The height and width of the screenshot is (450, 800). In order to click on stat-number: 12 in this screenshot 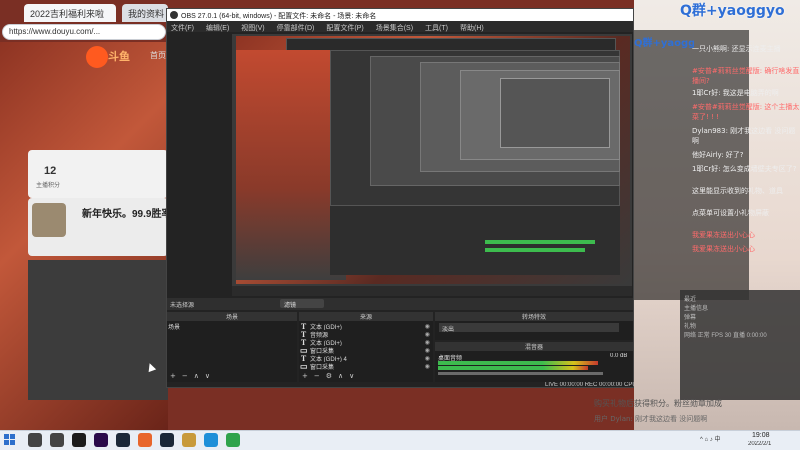, I will do `click(50, 171)`.